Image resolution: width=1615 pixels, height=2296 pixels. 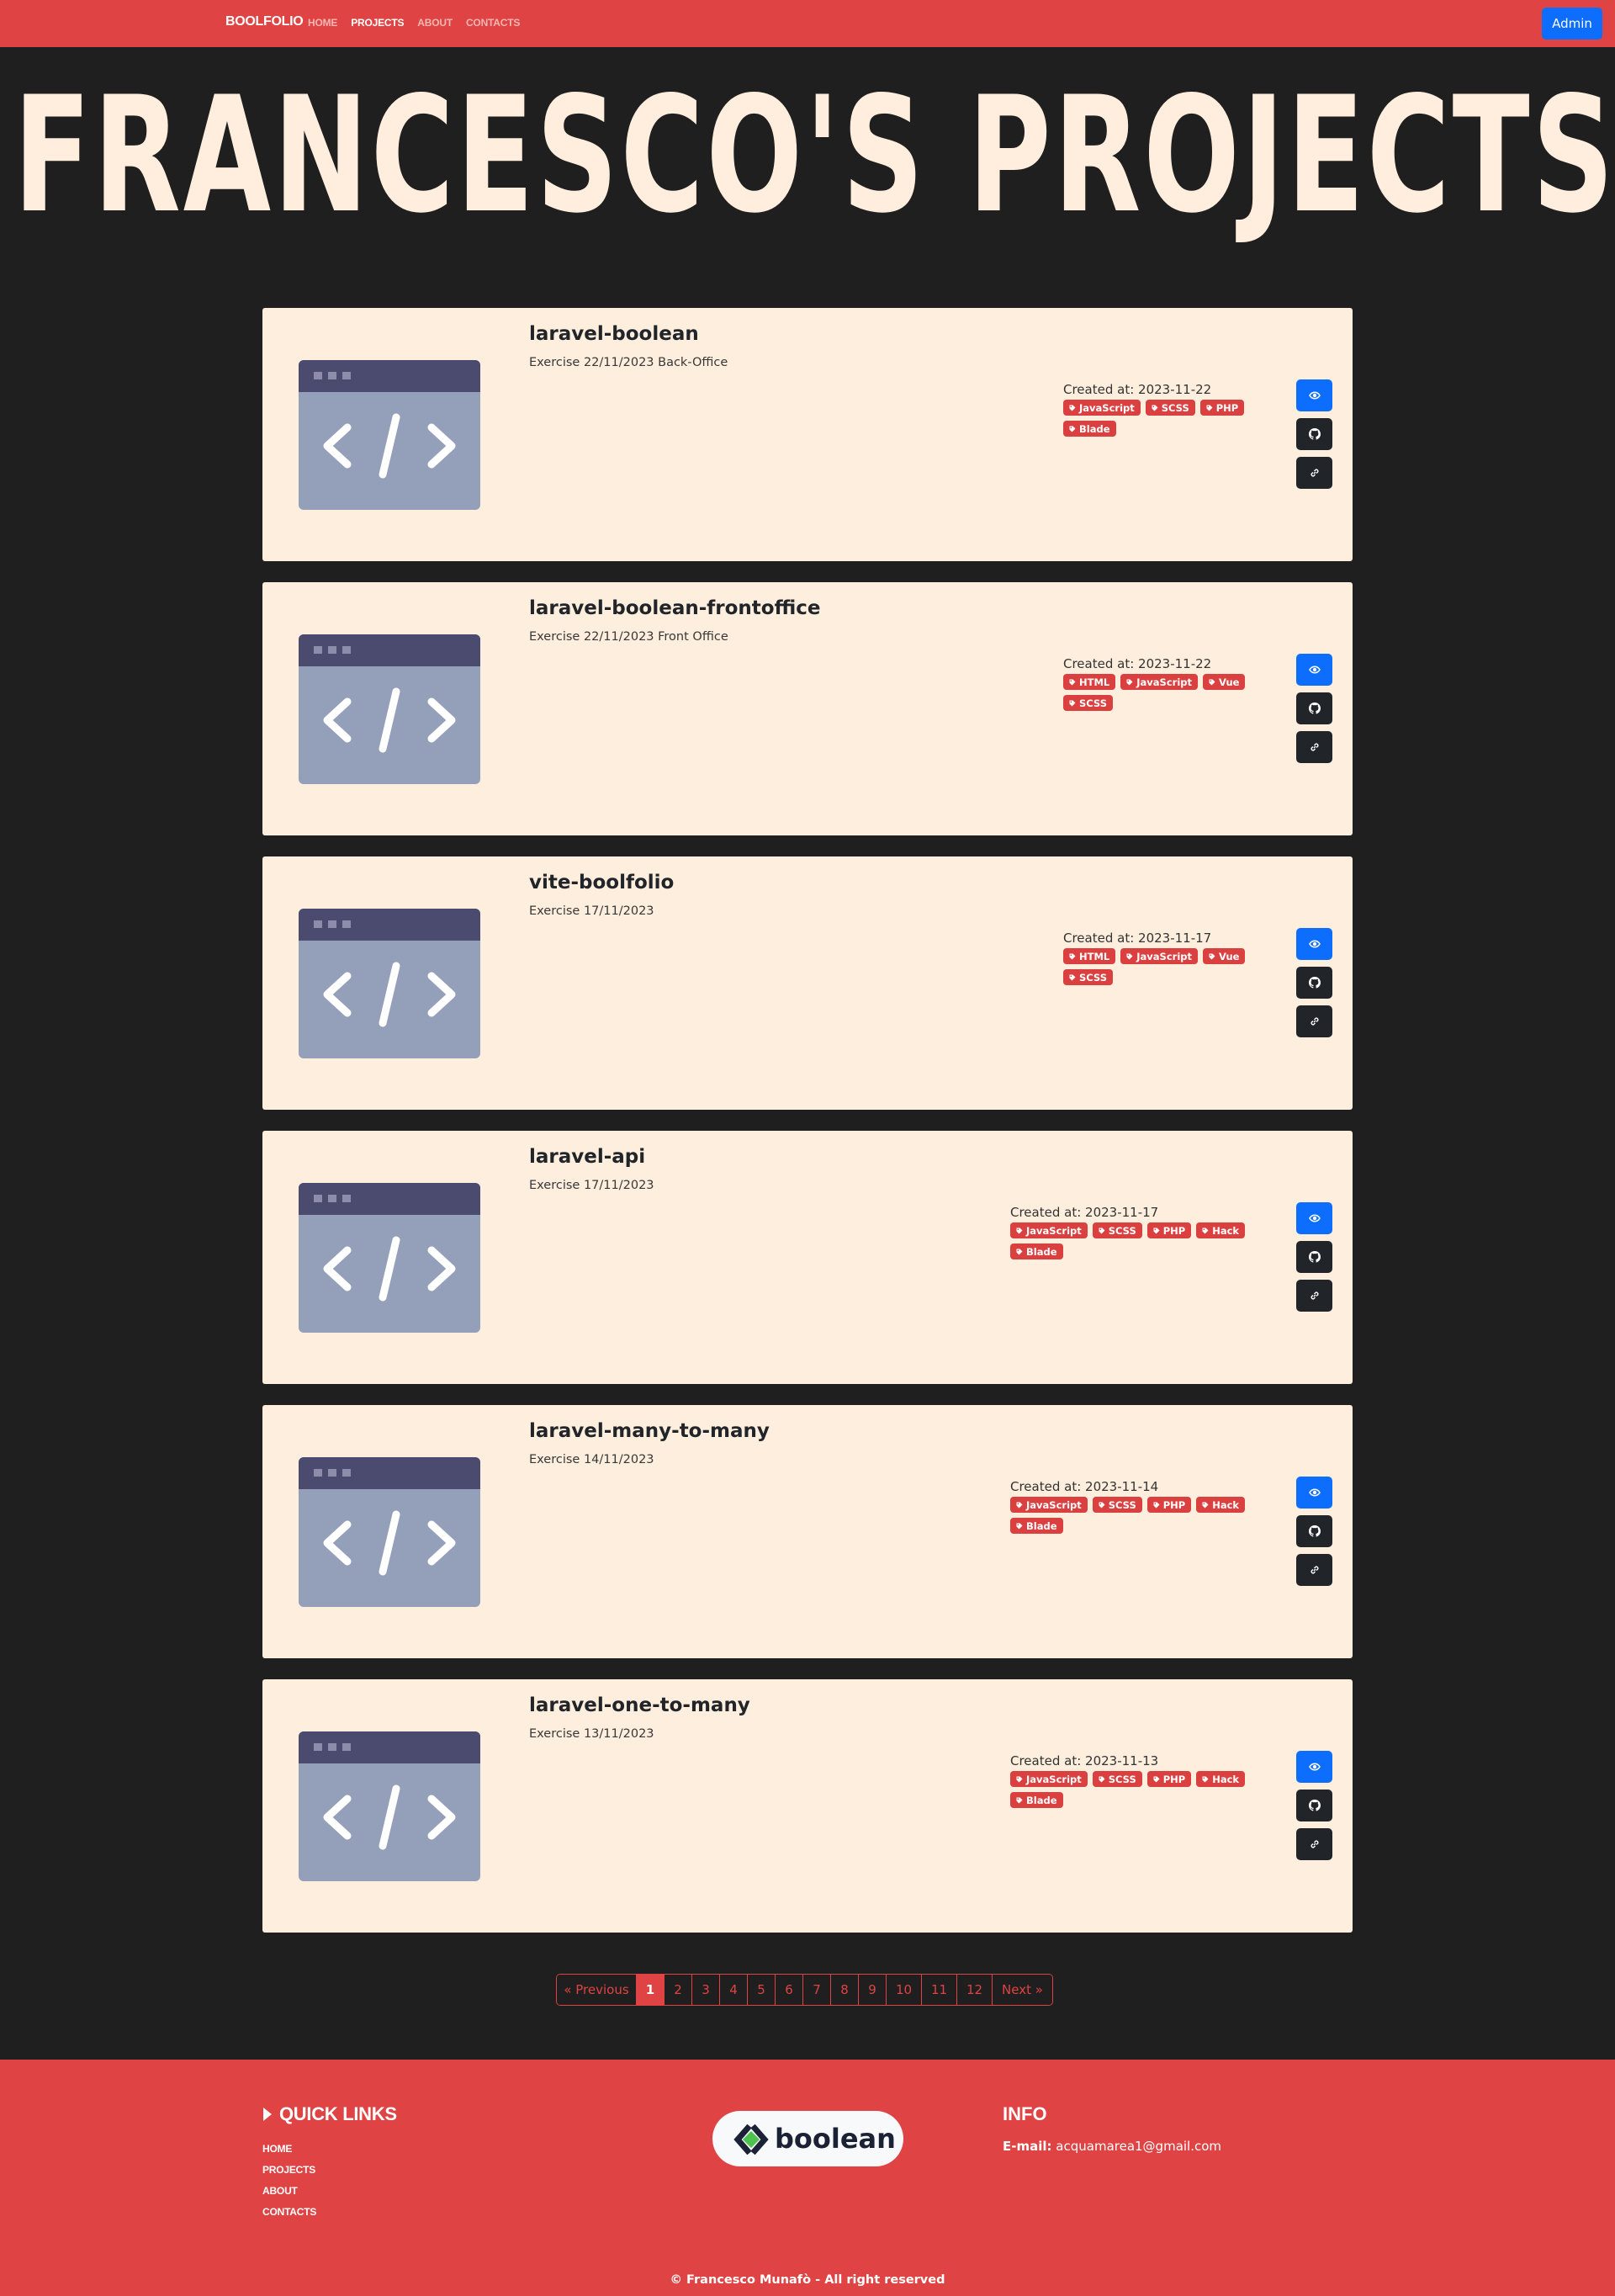 What do you see at coordinates (1136, 1516) in the screenshot?
I see `tag-list: JavaScript SCSS PHP Hack Blade` at bounding box center [1136, 1516].